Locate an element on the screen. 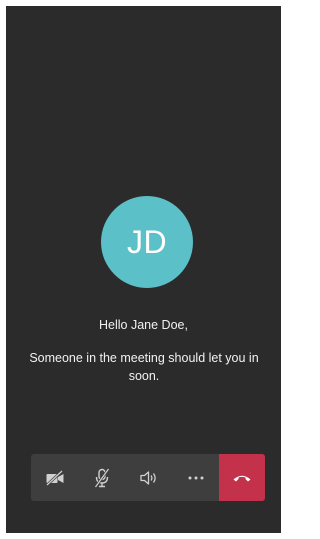 This screenshot has height=539, width=320. mic-off-icon is located at coordinates (101, 477).